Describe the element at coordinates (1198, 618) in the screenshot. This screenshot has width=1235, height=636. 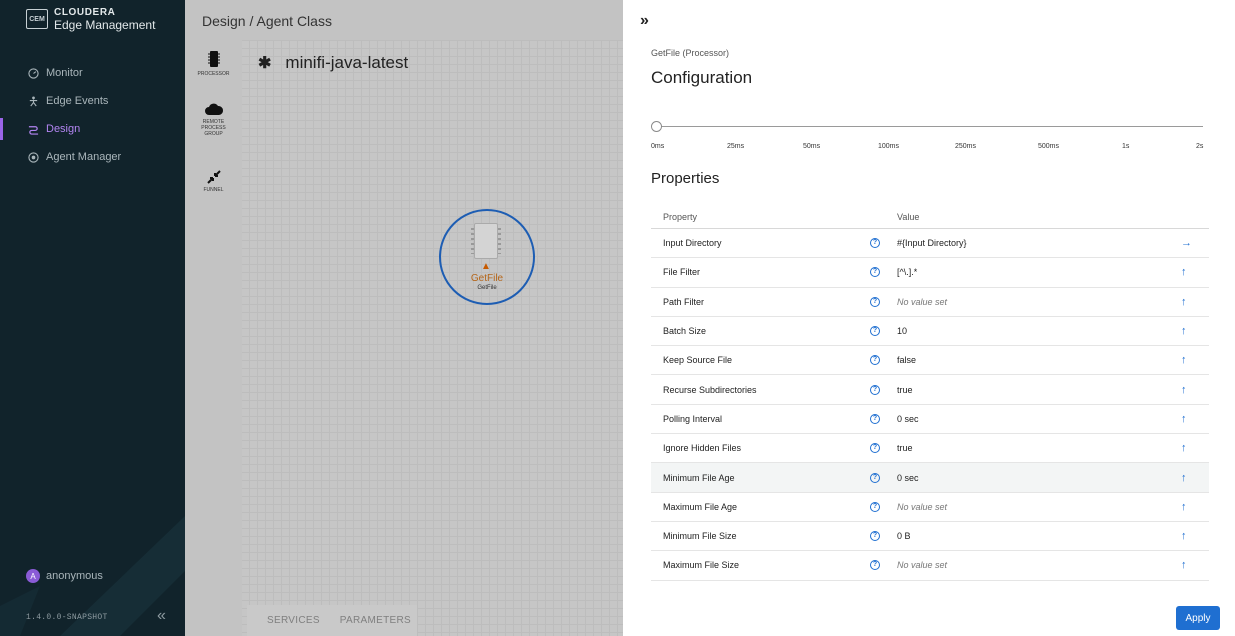
I see `apply-button: Apply` at that location.